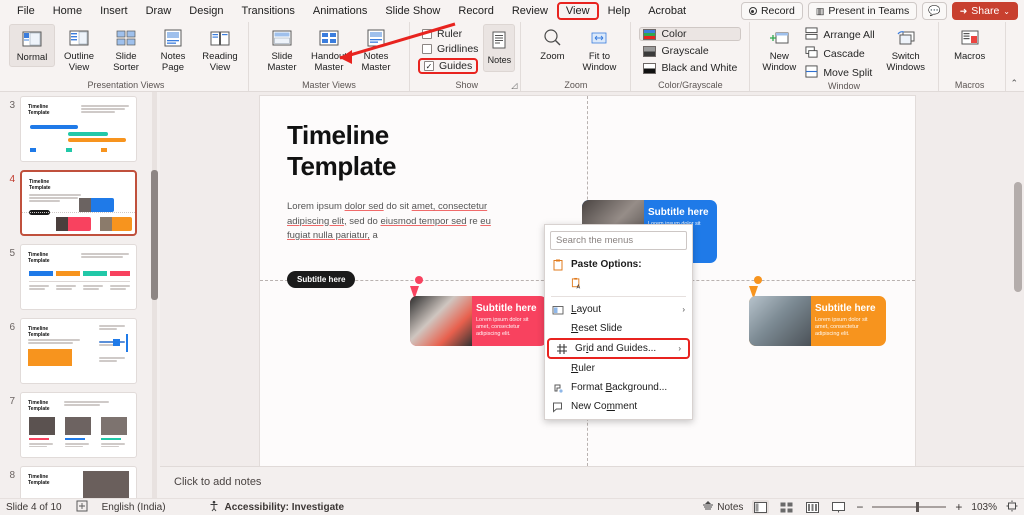 The image size is (1024, 515). What do you see at coordinates (958, 507) in the screenshot?
I see `zoom-in-button: +` at bounding box center [958, 507].